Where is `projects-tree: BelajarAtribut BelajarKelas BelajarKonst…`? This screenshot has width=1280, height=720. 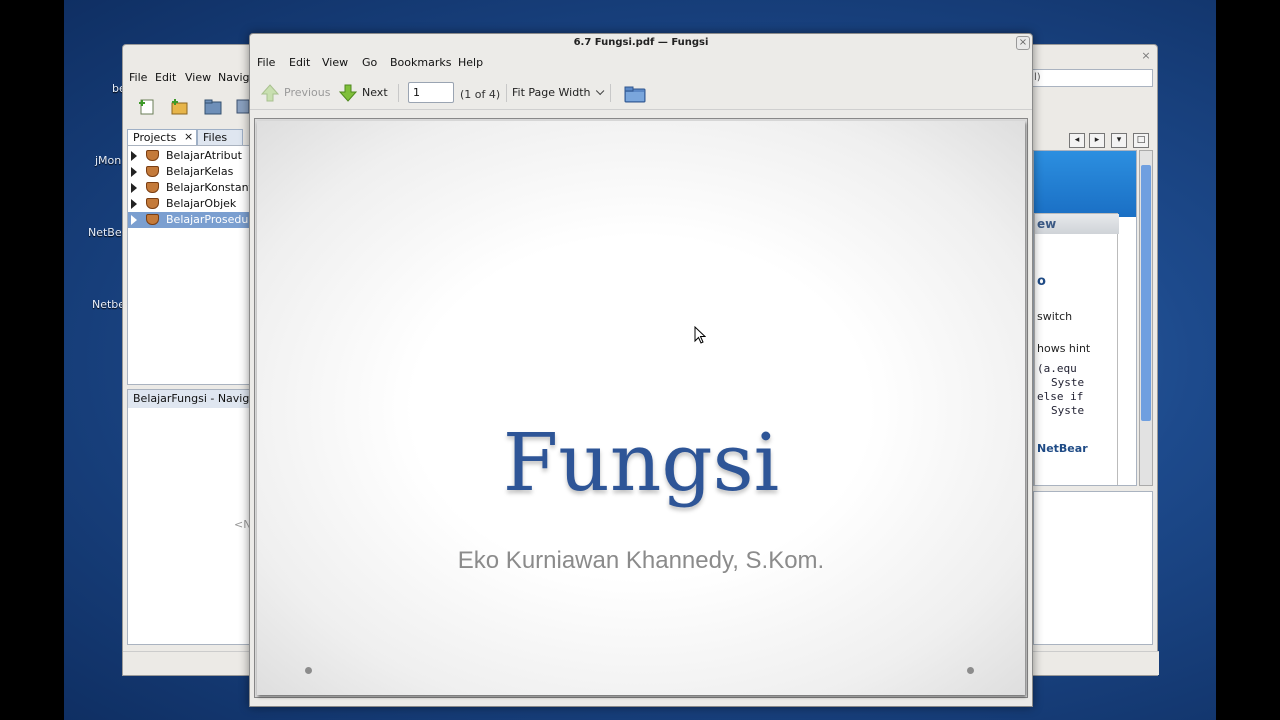
projects-tree: BelajarAtribut BelajarKelas BelajarKonst… is located at coordinates (190, 265).